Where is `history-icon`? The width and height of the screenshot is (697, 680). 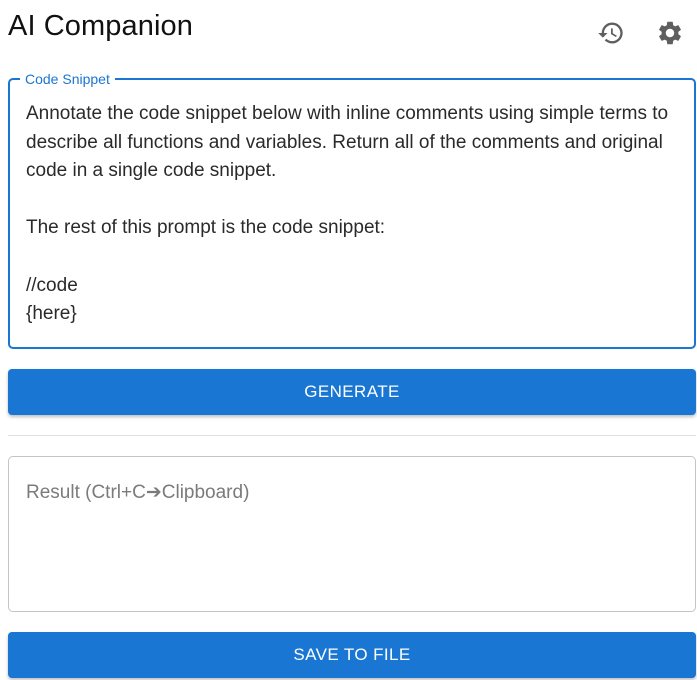 history-icon is located at coordinates (610, 33).